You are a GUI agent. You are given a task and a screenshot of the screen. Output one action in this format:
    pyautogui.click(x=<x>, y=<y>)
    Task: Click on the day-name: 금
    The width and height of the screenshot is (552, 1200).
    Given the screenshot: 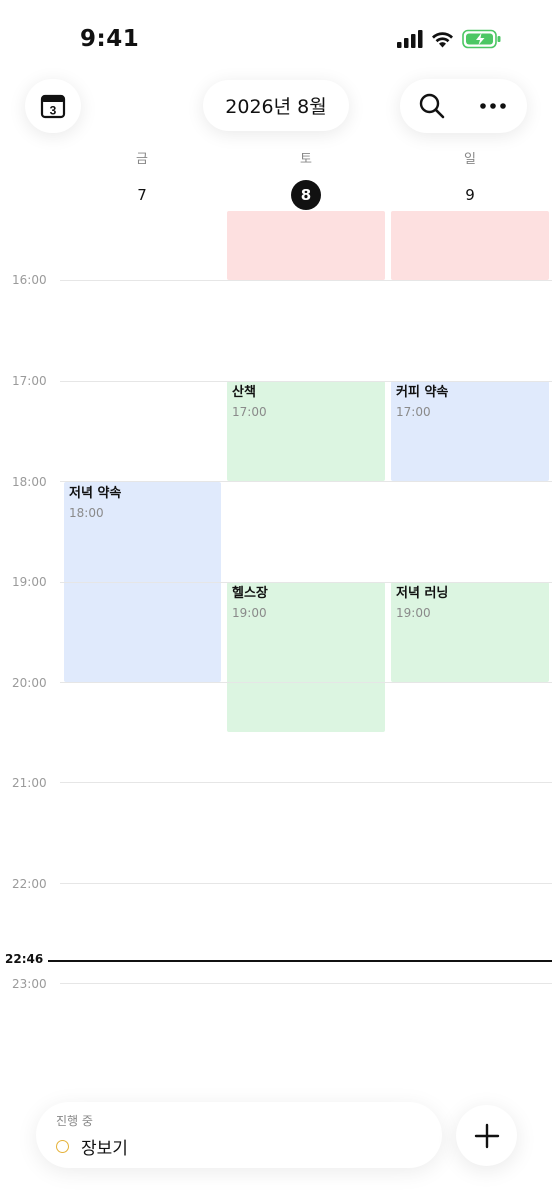 What is the action you would take?
    pyautogui.click(x=142, y=159)
    